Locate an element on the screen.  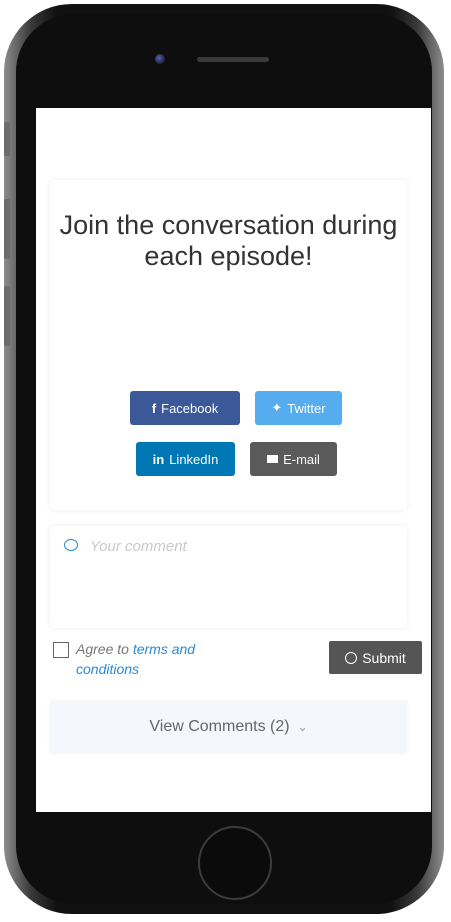
mute-switch is located at coordinates (7, 139).